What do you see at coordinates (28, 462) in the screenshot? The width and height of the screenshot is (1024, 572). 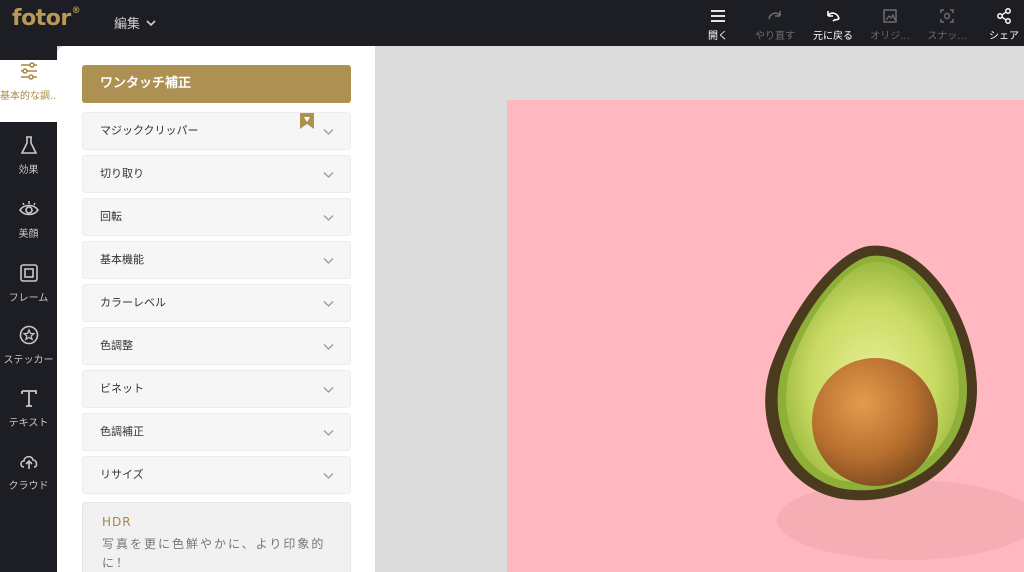 I see `cloud-upload-icon` at bounding box center [28, 462].